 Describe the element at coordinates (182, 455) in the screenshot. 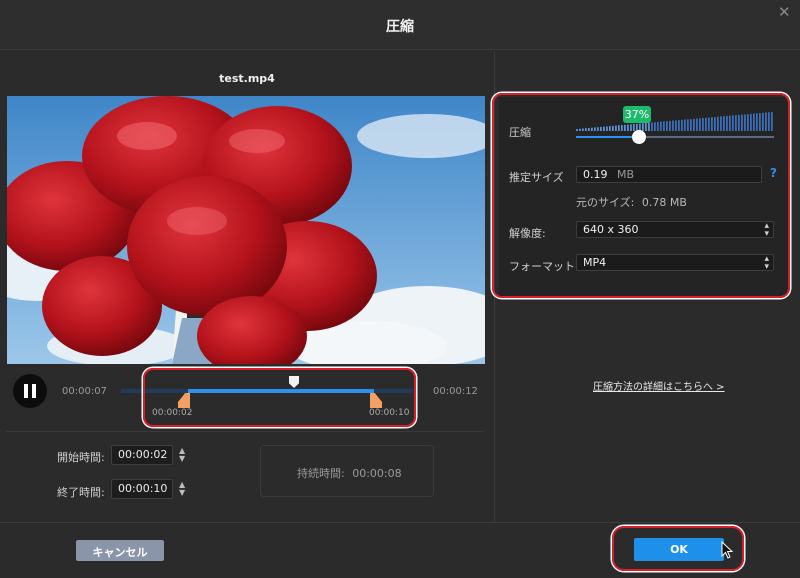

I see `start-time-stepper: ▲ ▼` at that location.